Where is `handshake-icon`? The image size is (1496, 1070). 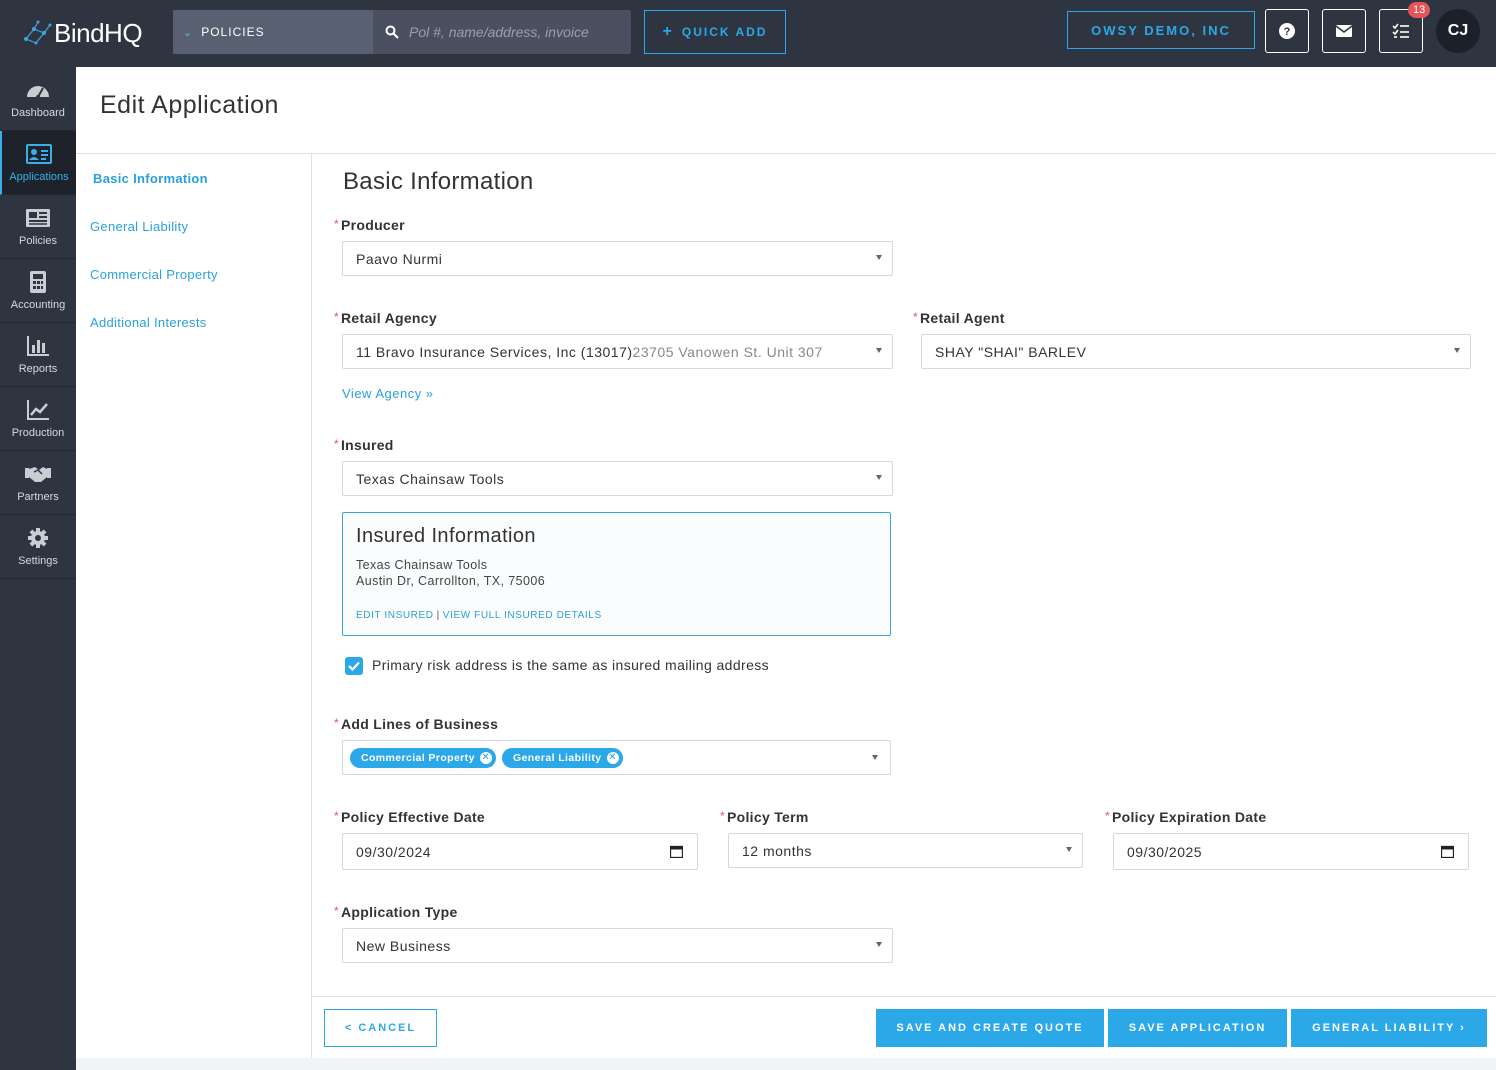
handshake-icon is located at coordinates (38, 474).